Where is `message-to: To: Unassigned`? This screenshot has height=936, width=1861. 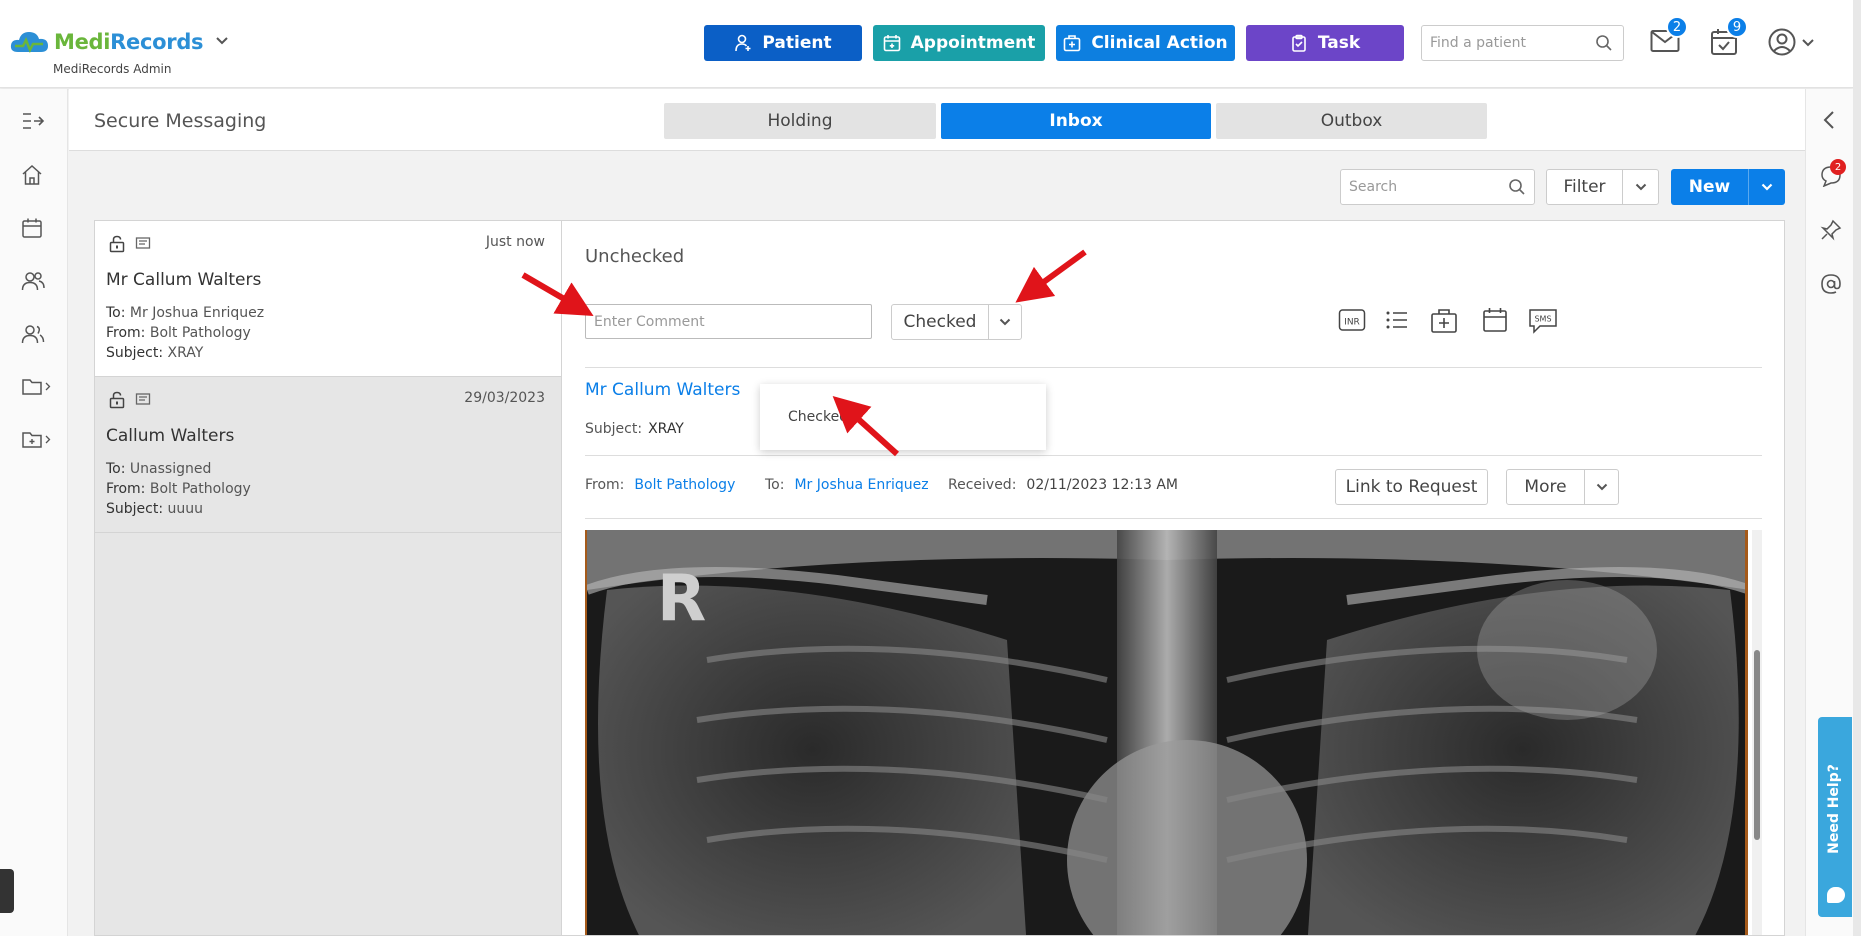 message-to: To: Unassigned is located at coordinates (159, 469).